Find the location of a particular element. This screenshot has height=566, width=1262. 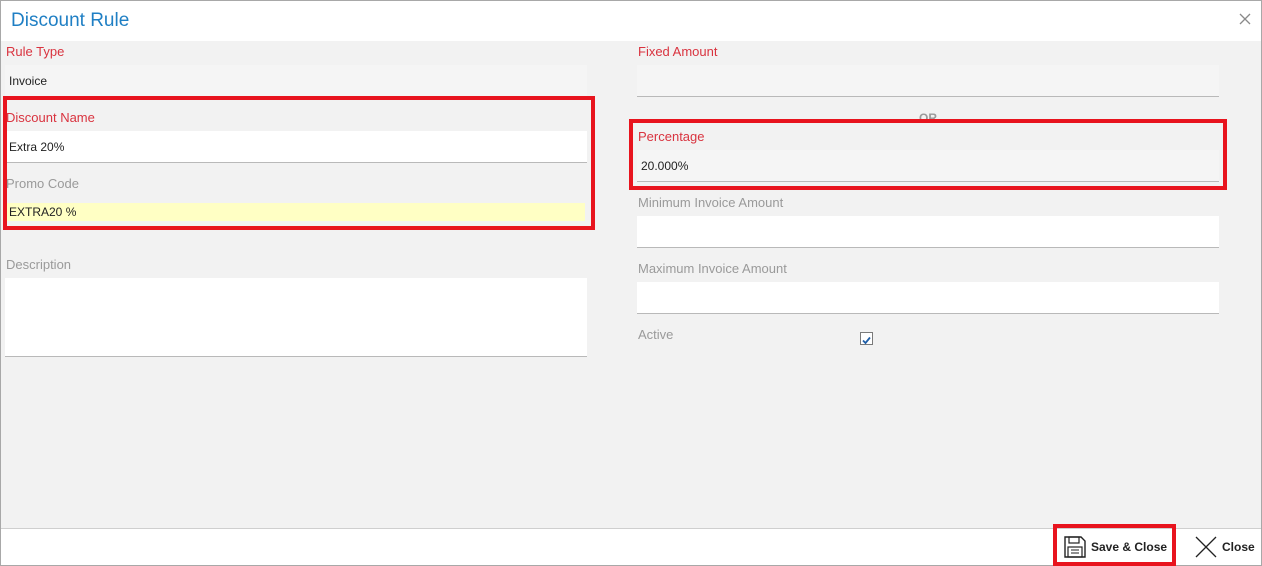

rule-type-label: Rule Type is located at coordinates (35, 51).